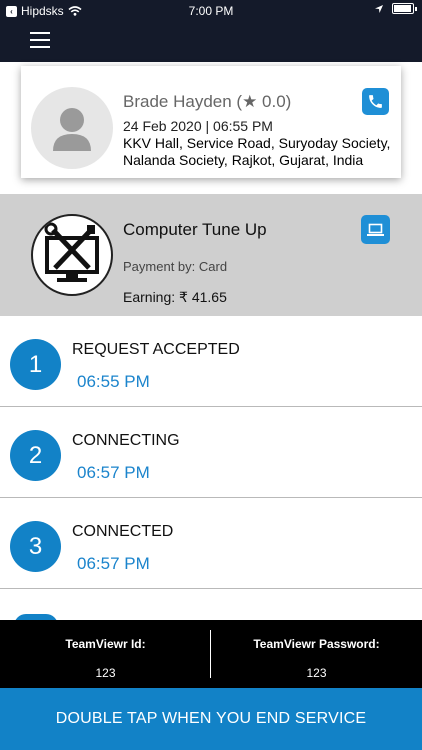 Image resolution: width=422 pixels, height=750 pixels. I want to click on phone-icon, so click(375, 101).